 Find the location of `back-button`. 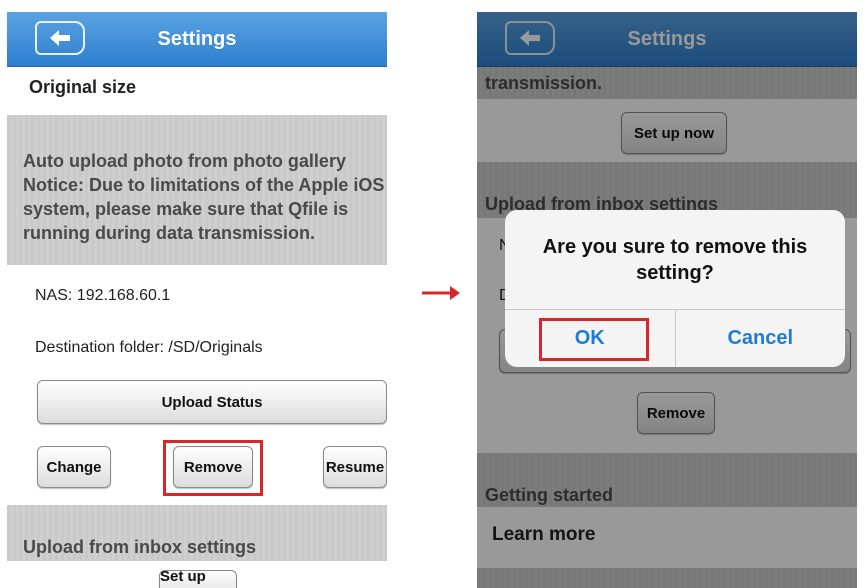

back-button is located at coordinates (60, 38).